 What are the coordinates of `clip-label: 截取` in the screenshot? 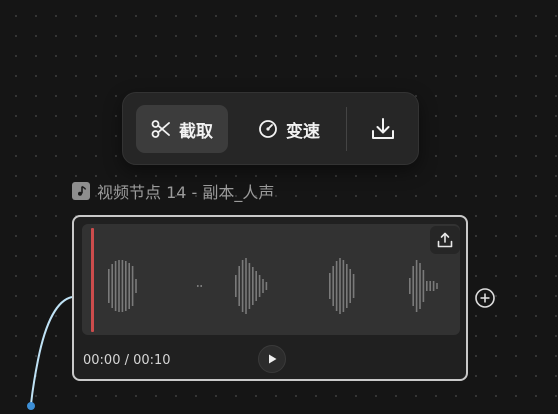 It's located at (196, 131).